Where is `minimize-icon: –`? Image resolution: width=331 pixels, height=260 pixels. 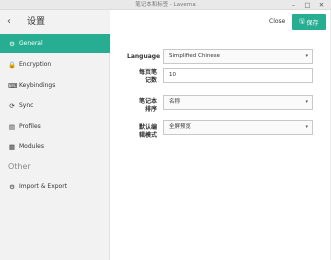 minimize-icon: – is located at coordinates (293, 5).